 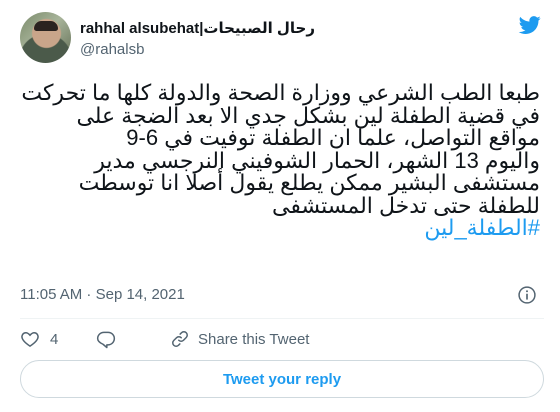 What do you see at coordinates (254, 339) in the screenshot?
I see `share-label: Share this Tweet` at bounding box center [254, 339].